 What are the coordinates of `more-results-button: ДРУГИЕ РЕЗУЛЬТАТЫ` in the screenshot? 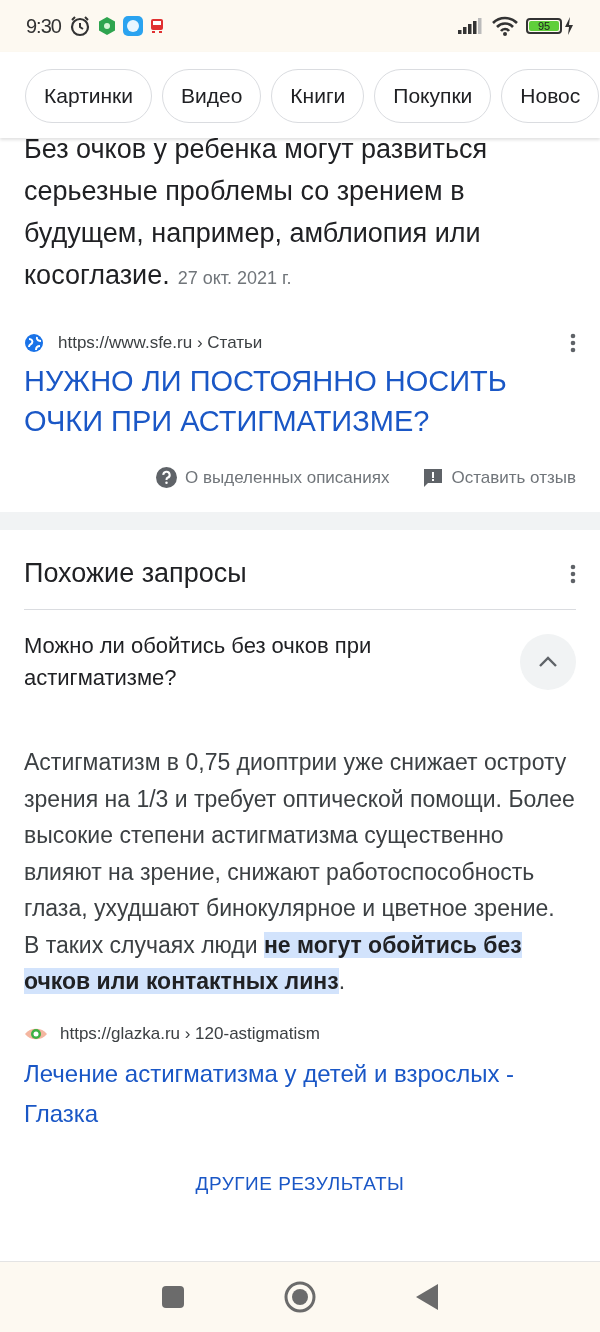 It's located at (300, 1183).